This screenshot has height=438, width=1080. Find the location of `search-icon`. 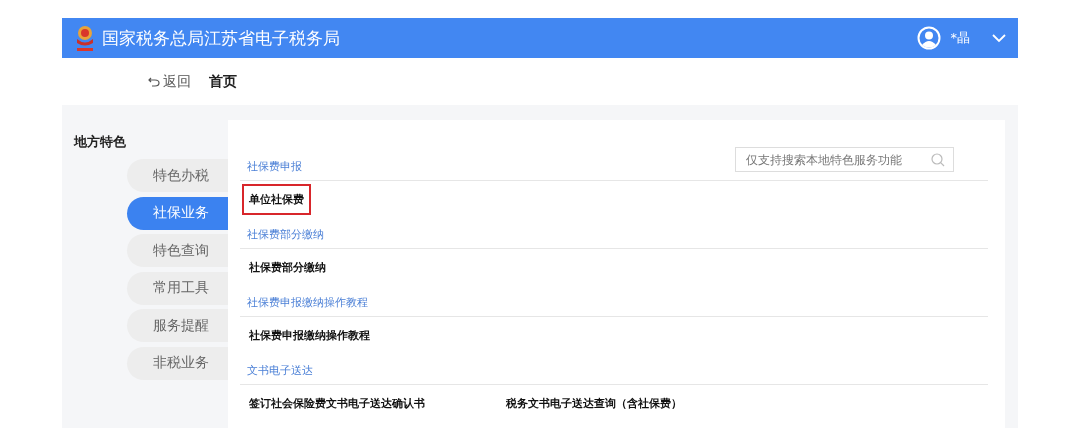

search-icon is located at coordinates (938, 159).